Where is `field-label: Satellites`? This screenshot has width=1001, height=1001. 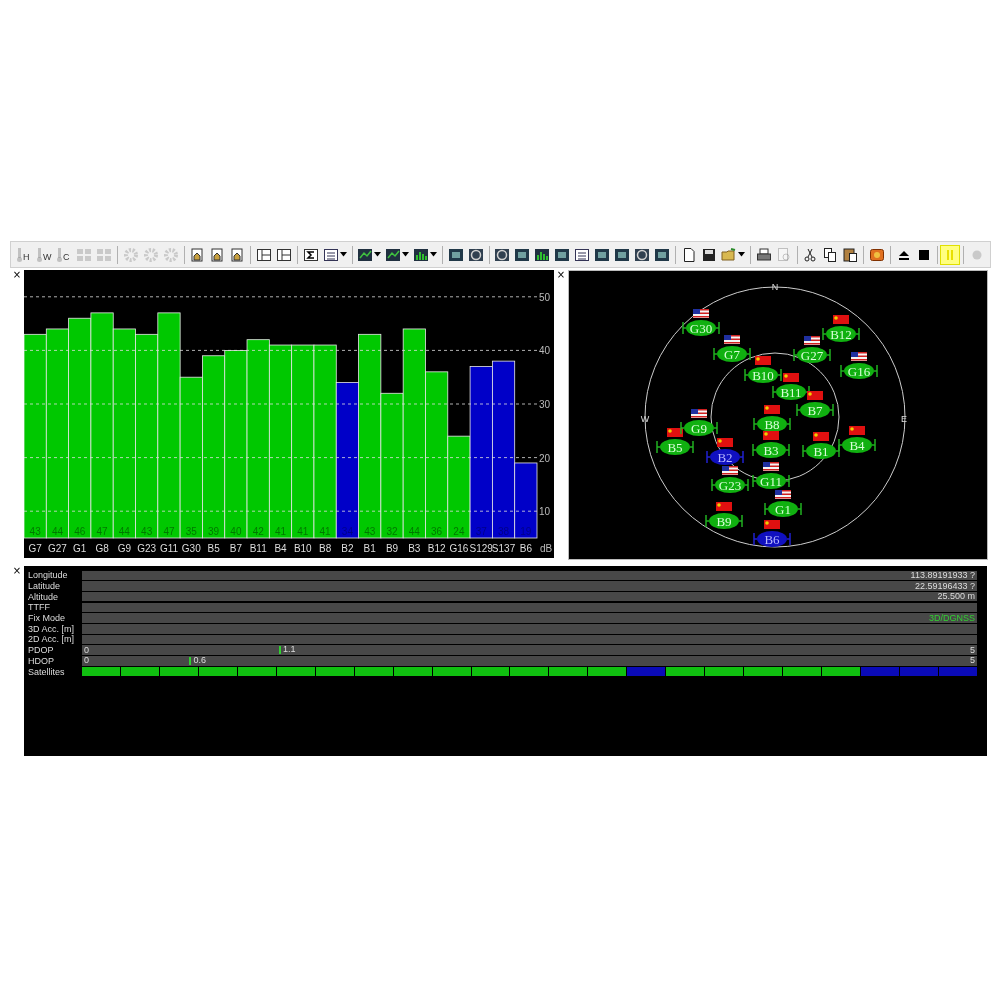 field-label: Satellites is located at coordinates (47, 671).